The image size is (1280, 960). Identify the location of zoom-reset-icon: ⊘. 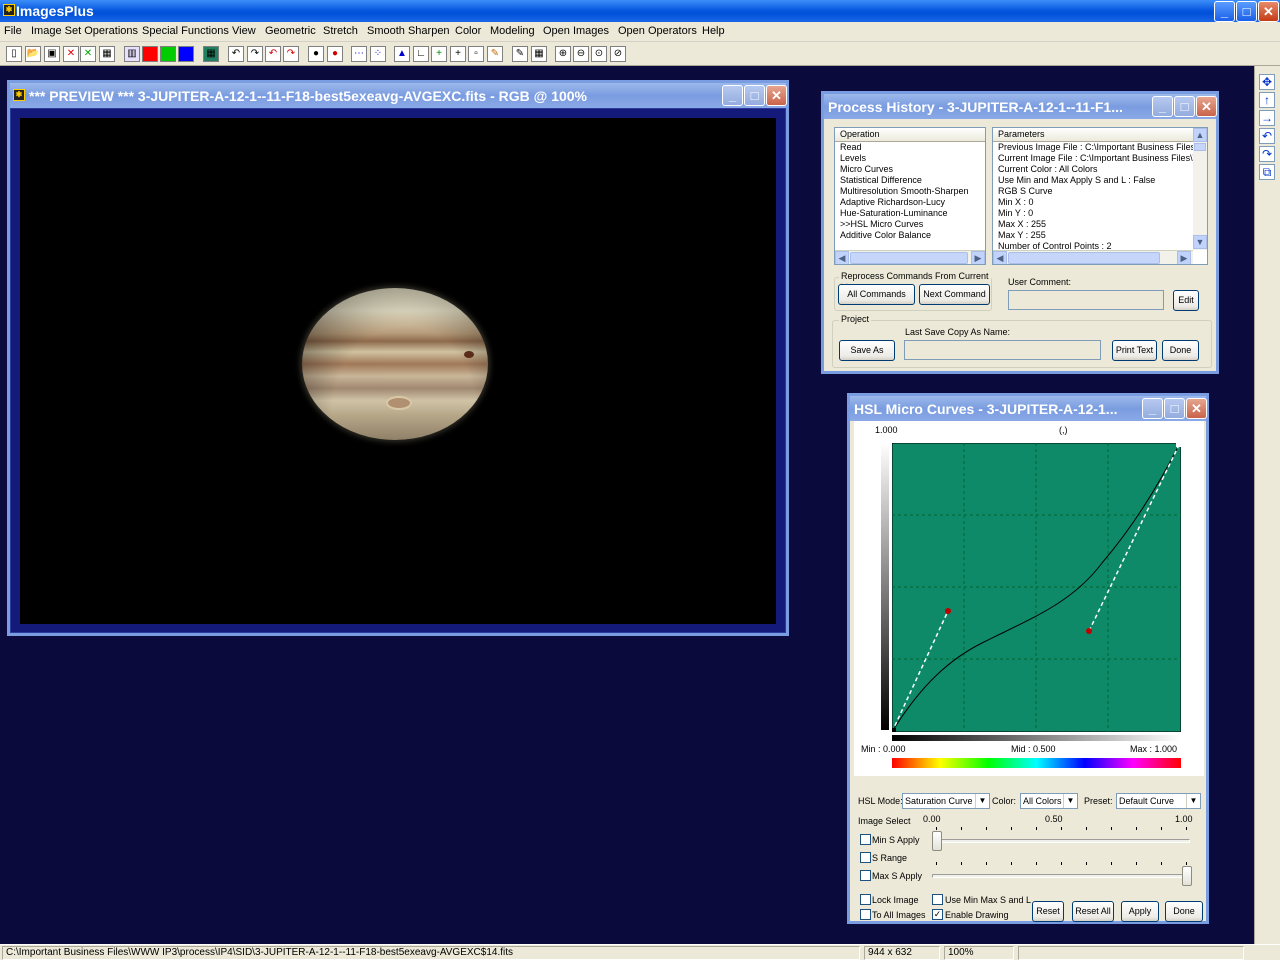
(618, 54).